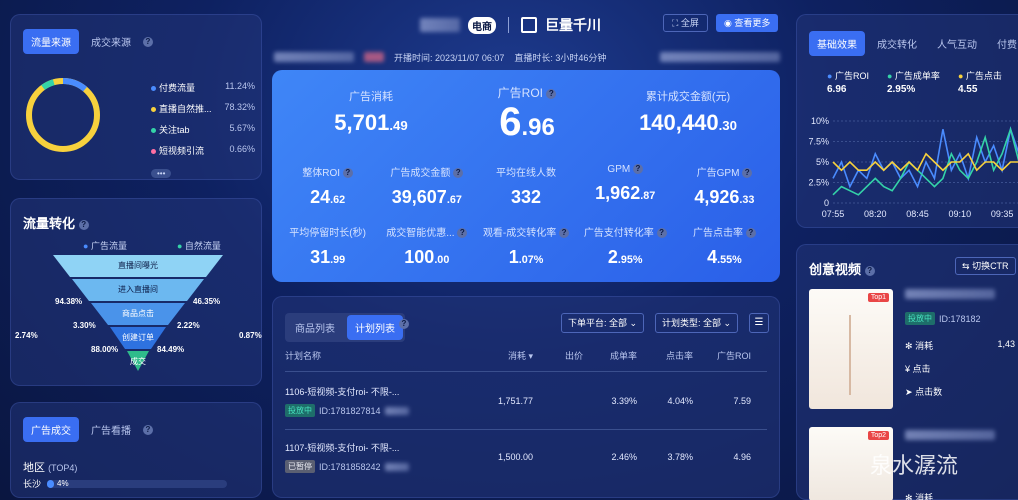 The height and width of the screenshot is (500, 1018). I want to click on y-tick-label: 0, so click(826, 203).